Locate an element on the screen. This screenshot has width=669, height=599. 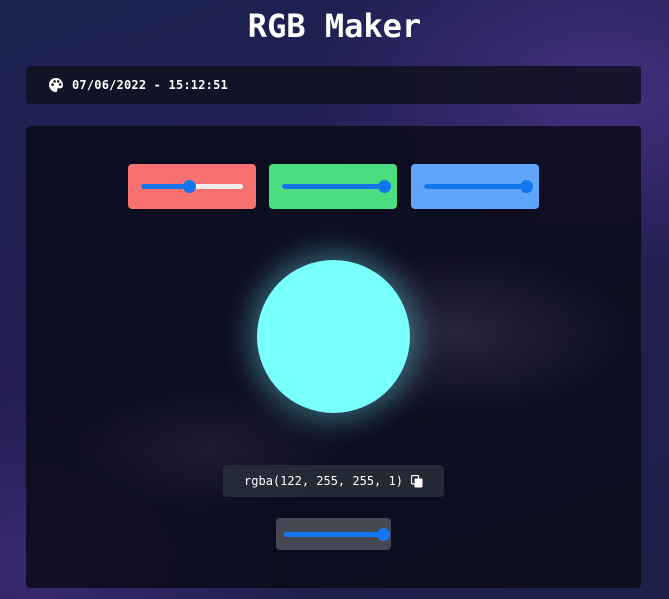
app-title: RGB Maker is located at coordinates (334, 26).